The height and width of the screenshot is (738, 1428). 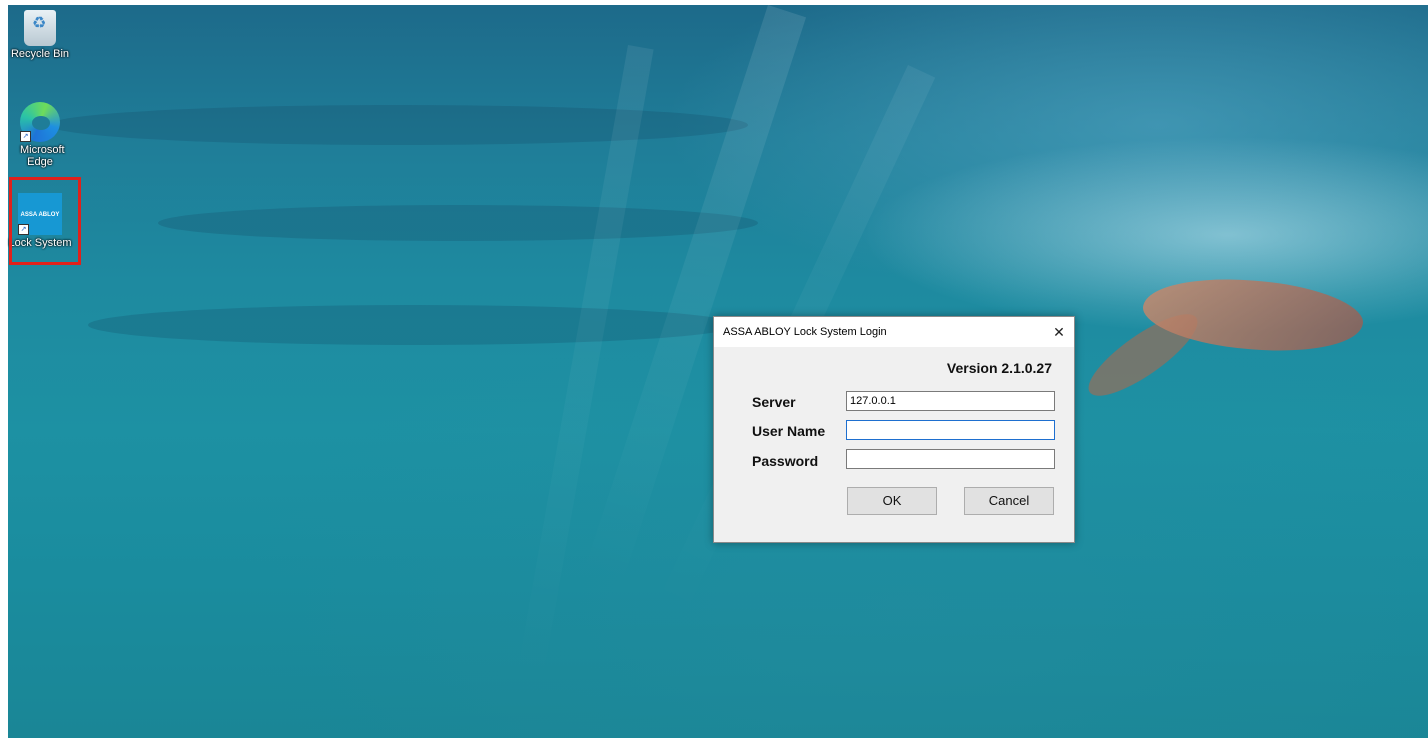 What do you see at coordinates (789, 431) in the screenshot?
I see `username-label: User Name` at bounding box center [789, 431].